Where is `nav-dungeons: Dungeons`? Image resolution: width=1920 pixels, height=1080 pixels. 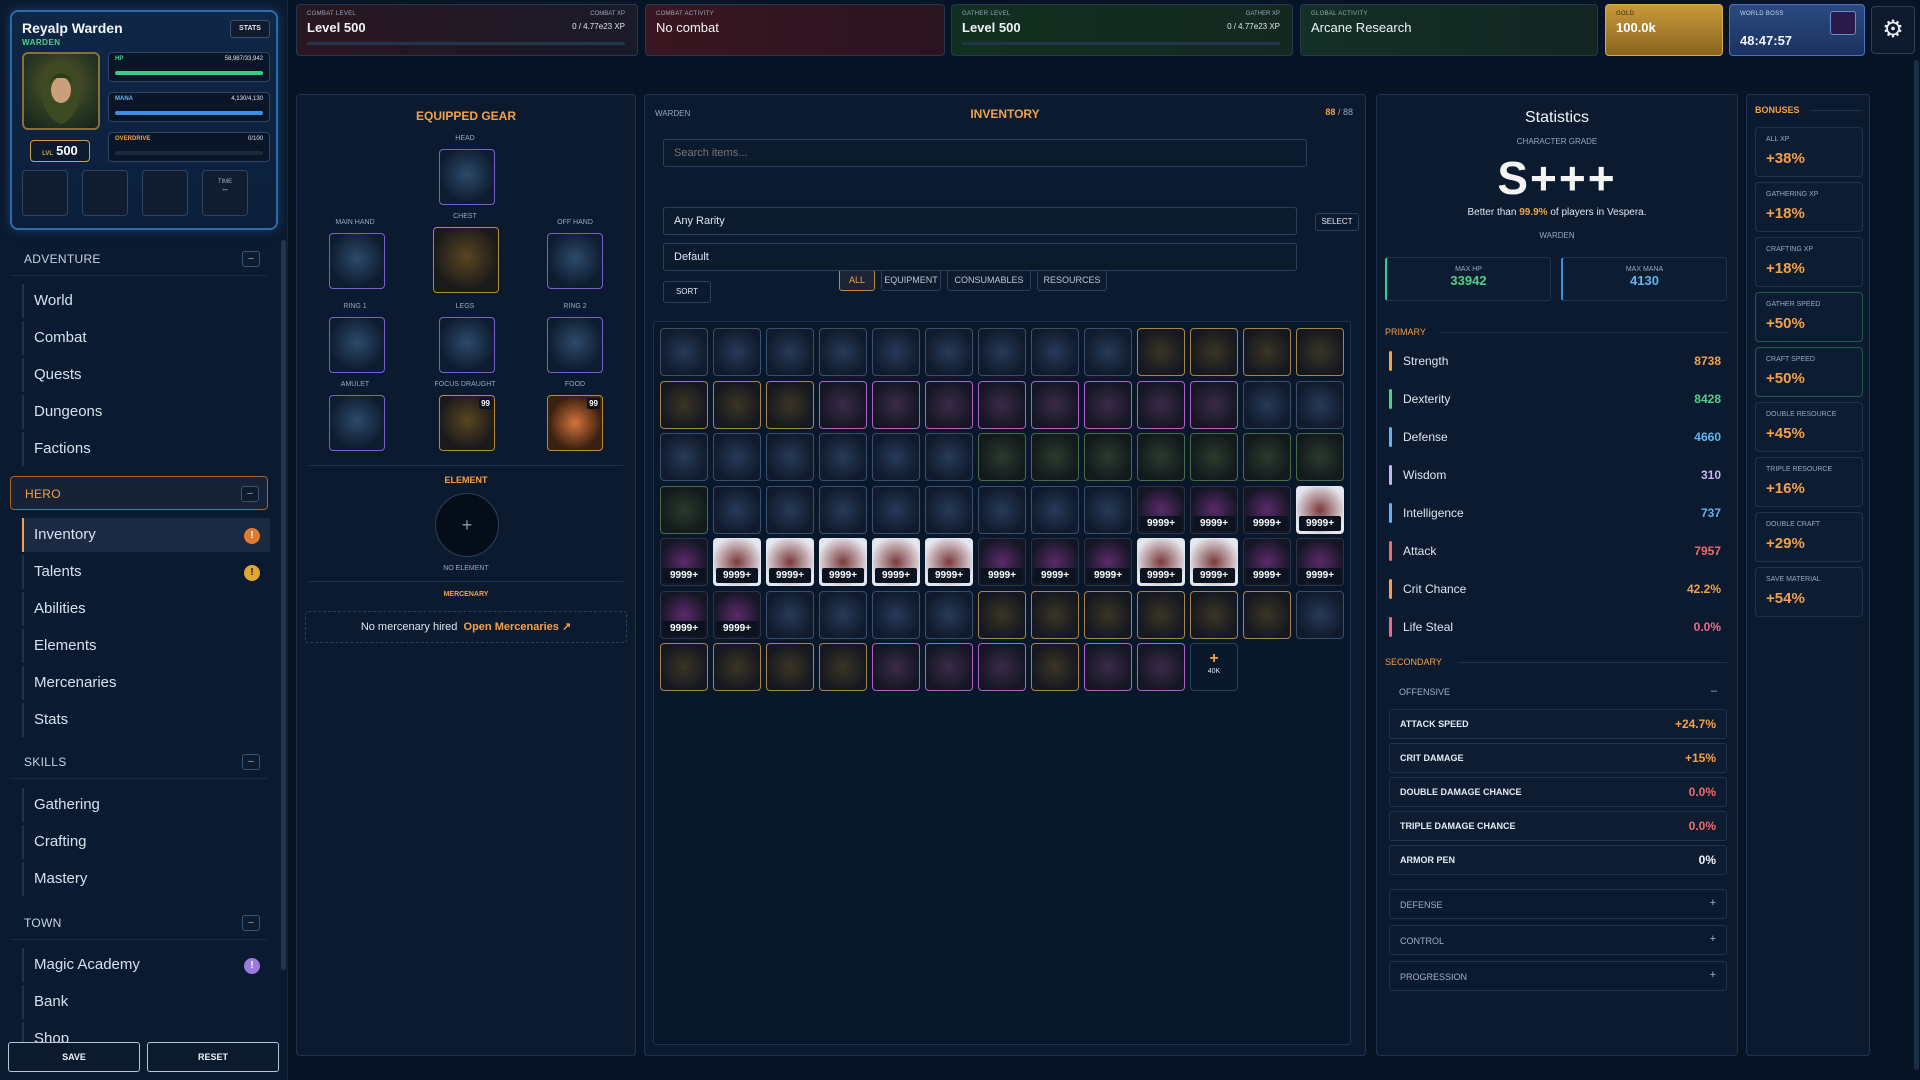 nav-dungeons: Dungeons is located at coordinates (146, 412).